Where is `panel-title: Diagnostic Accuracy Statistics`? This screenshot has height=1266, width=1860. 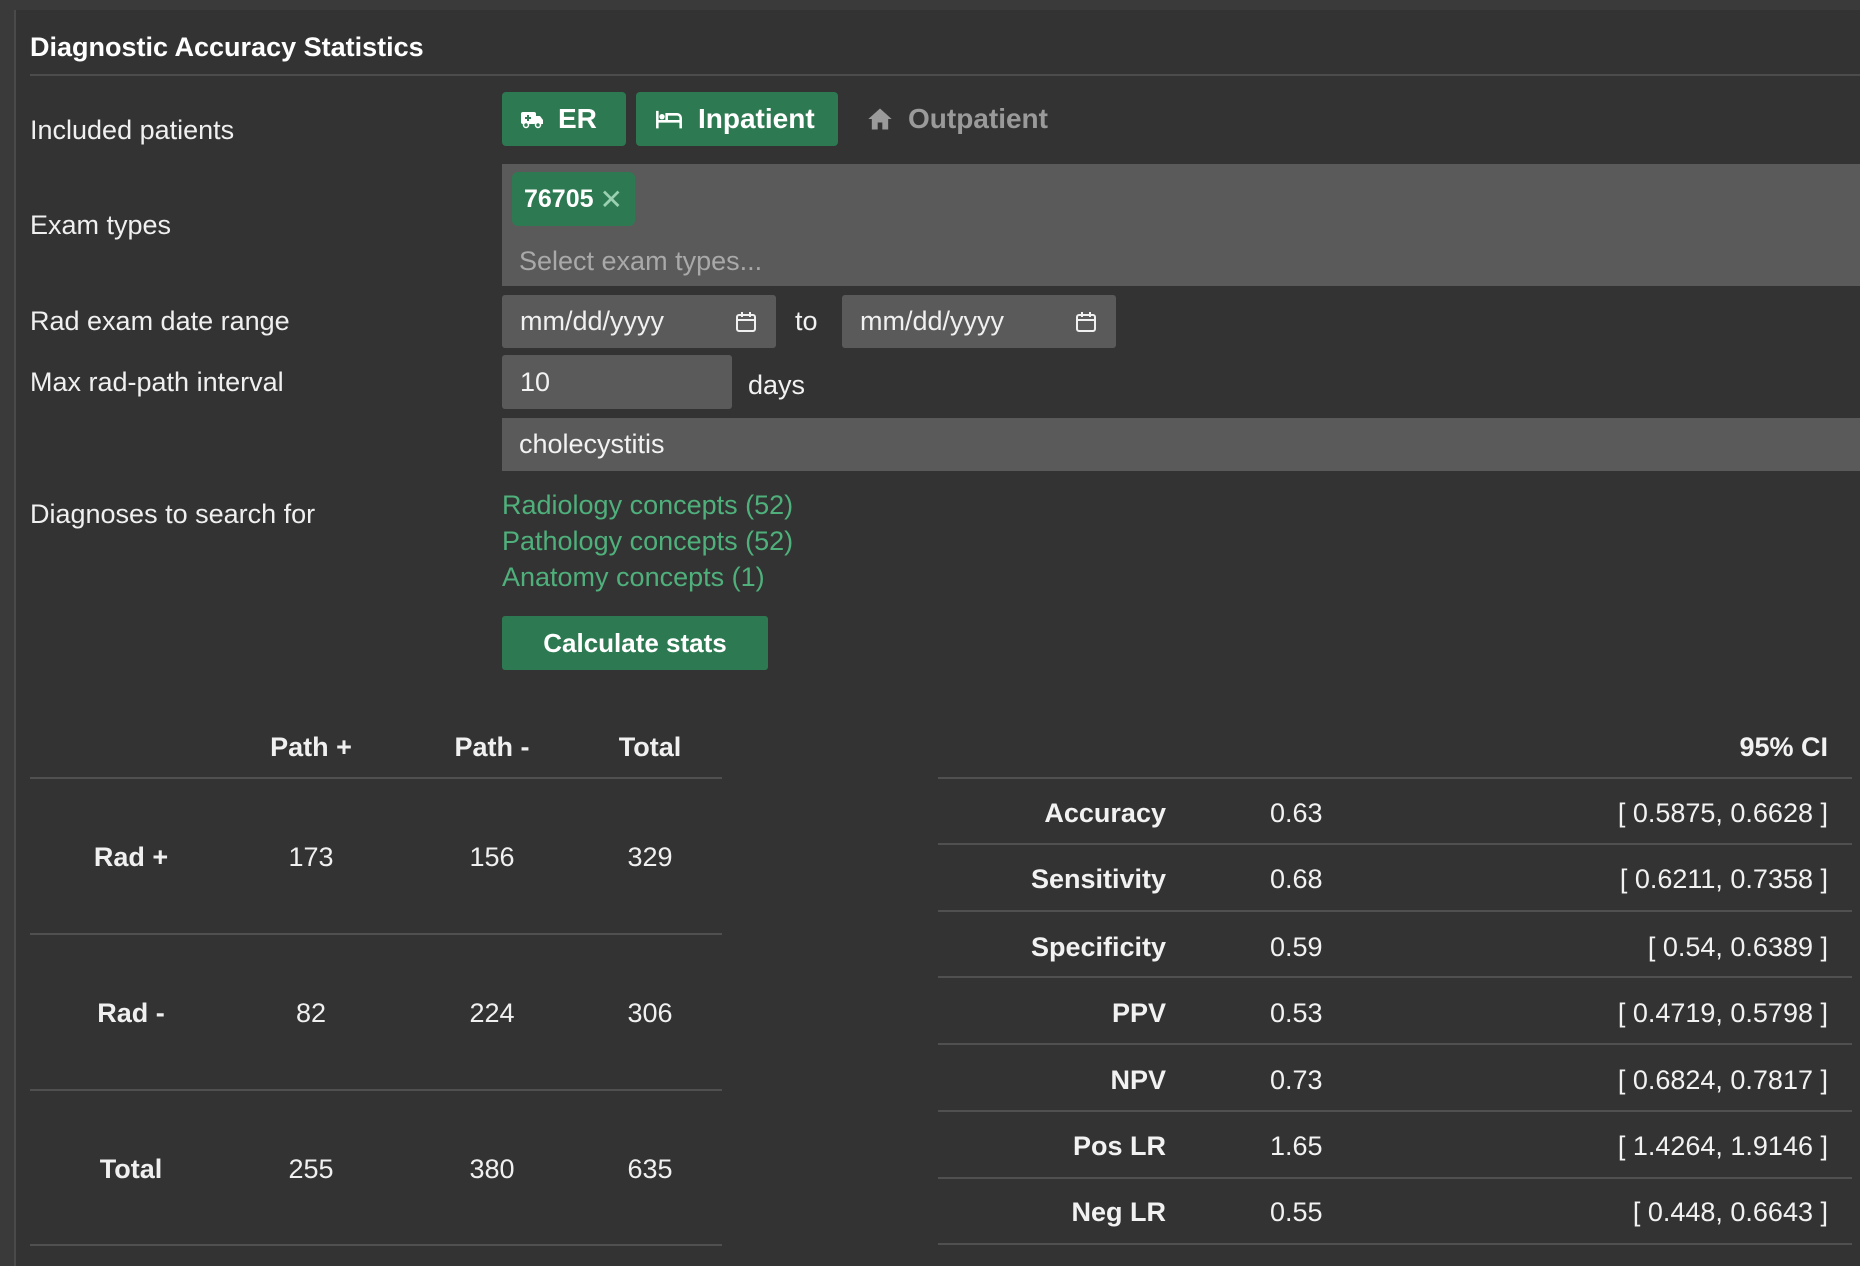 panel-title: Diagnostic Accuracy Statistics is located at coordinates (227, 47).